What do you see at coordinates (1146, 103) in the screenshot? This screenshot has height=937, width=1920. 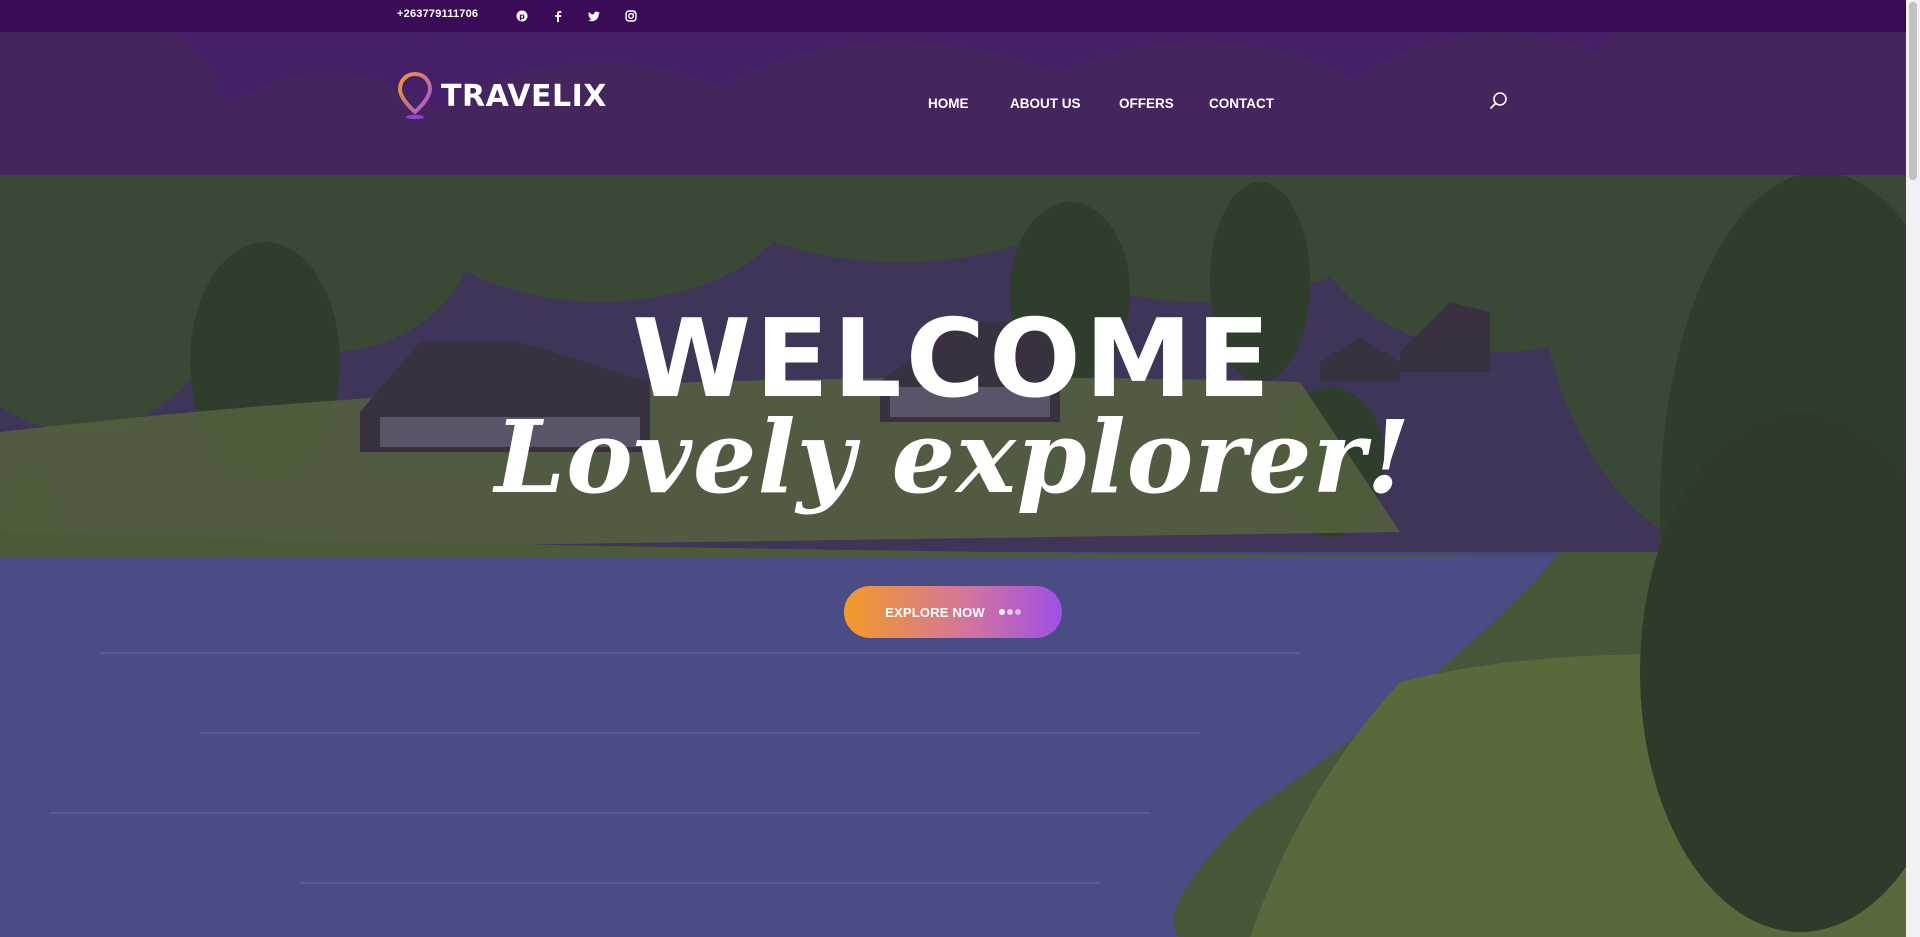 I see `nav-offers: OFFERS` at bounding box center [1146, 103].